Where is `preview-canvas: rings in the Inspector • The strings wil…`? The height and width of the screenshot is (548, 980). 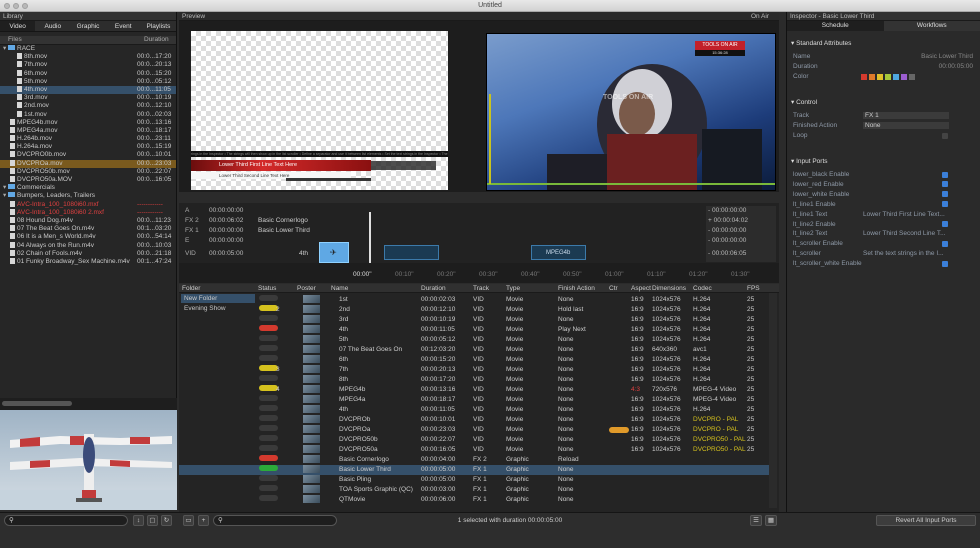 preview-canvas: rings in the Inspector • The strings wil… is located at coordinates (319, 110).